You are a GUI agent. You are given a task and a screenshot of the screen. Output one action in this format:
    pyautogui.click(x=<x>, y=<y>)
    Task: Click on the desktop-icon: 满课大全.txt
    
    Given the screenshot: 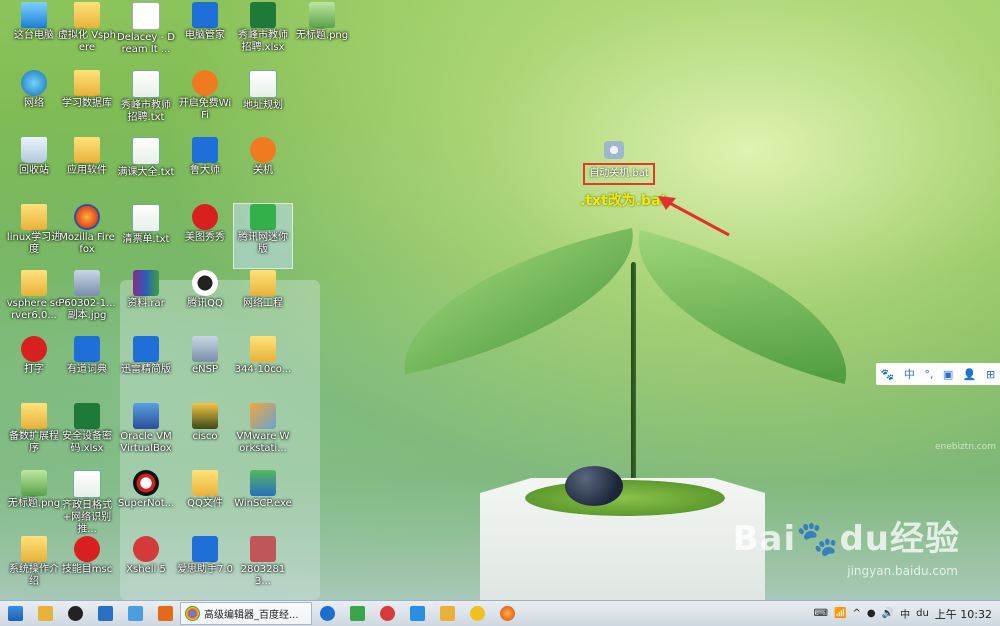 What is the action you would take?
    pyautogui.click(x=146, y=169)
    